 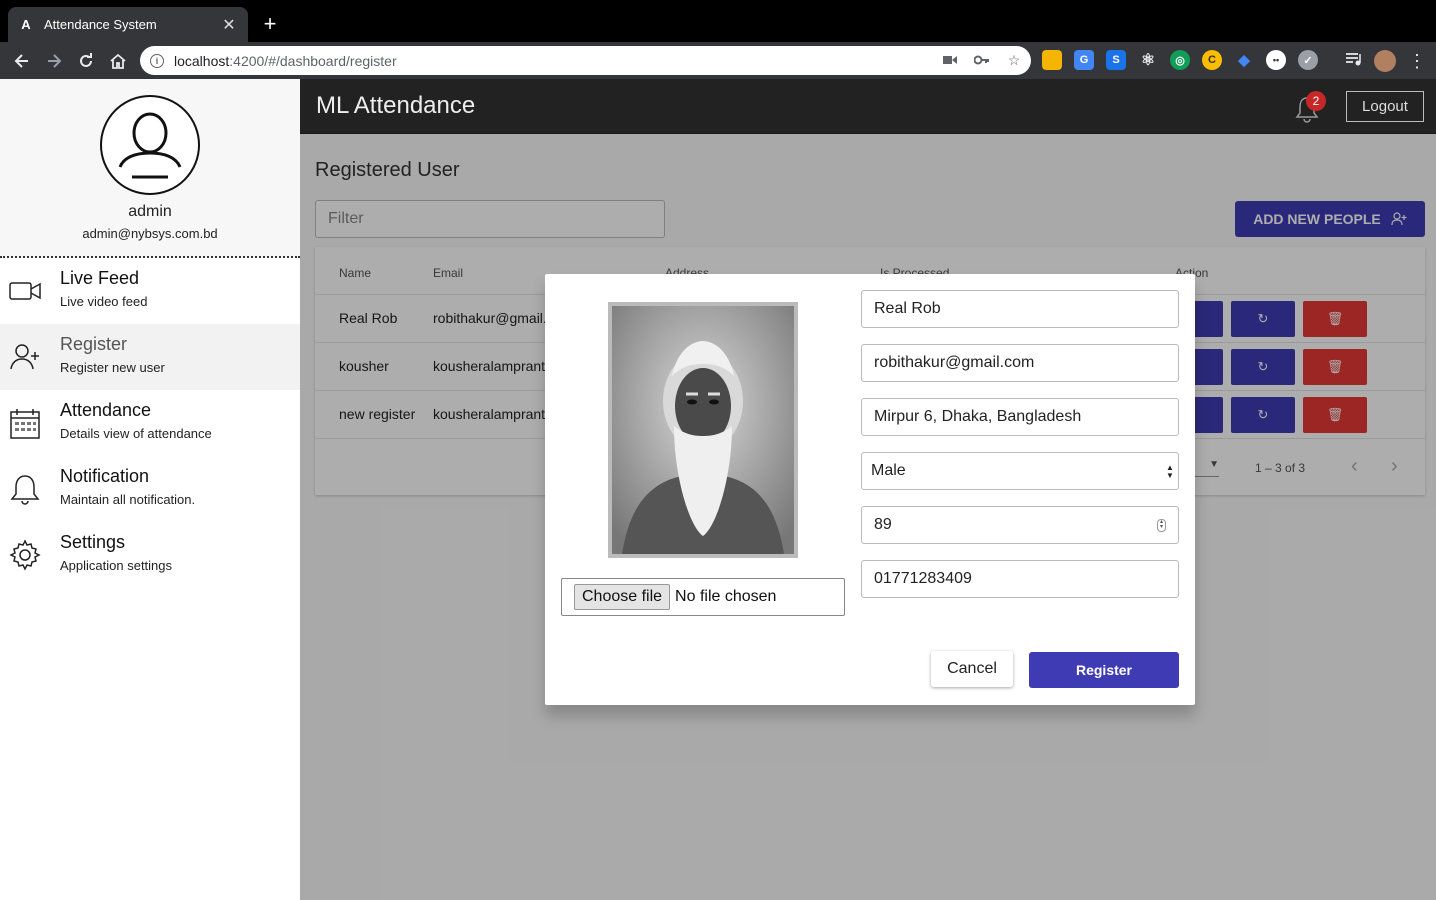 I want to click on app-header: ML Attendance 2 Logout, so click(x=868, y=106).